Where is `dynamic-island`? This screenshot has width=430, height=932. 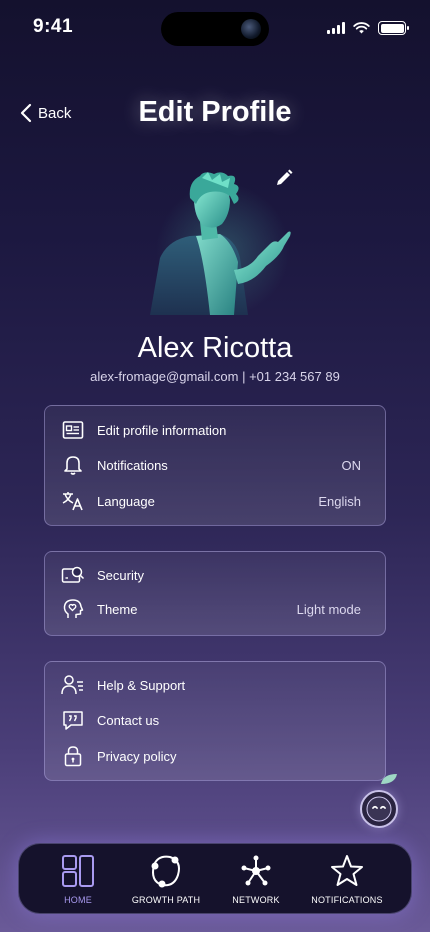
dynamic-island is located at coordinates (215, 29).